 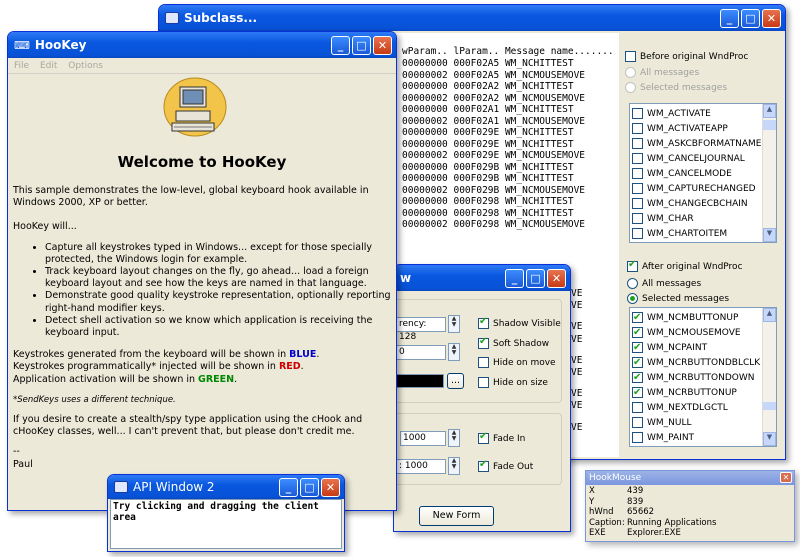 I want to click on message-list-item: WM_CHILDACTIVATE, so click(x=703, y=242).